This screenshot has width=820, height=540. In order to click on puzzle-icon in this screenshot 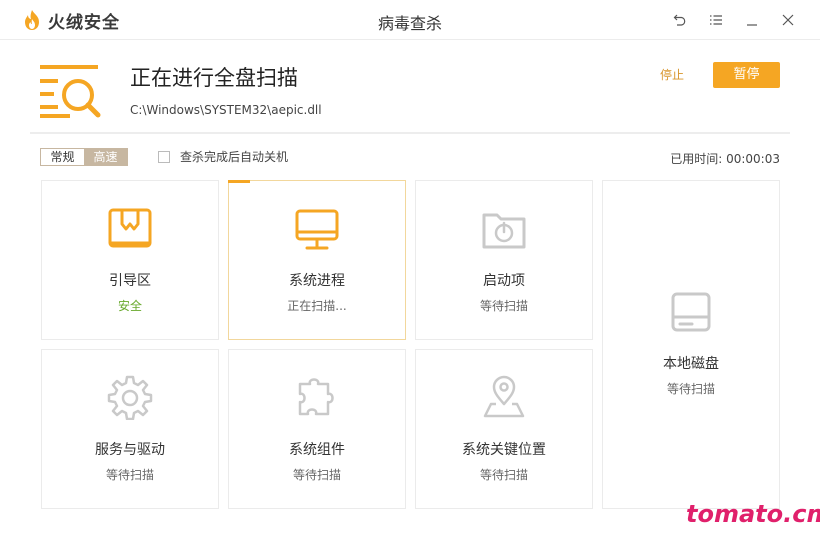, I will do `click(316, 397)`.